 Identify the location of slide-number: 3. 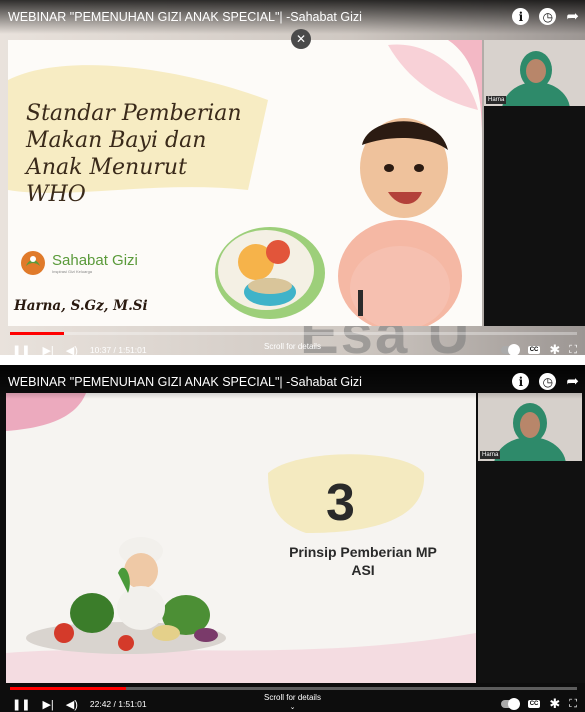
(340, 503).